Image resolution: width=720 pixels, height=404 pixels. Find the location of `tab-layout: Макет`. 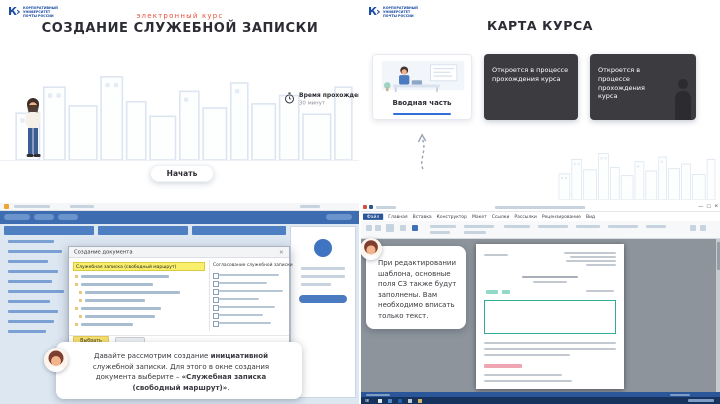

tab-layout: Макет is located at coordinates (479, 216).